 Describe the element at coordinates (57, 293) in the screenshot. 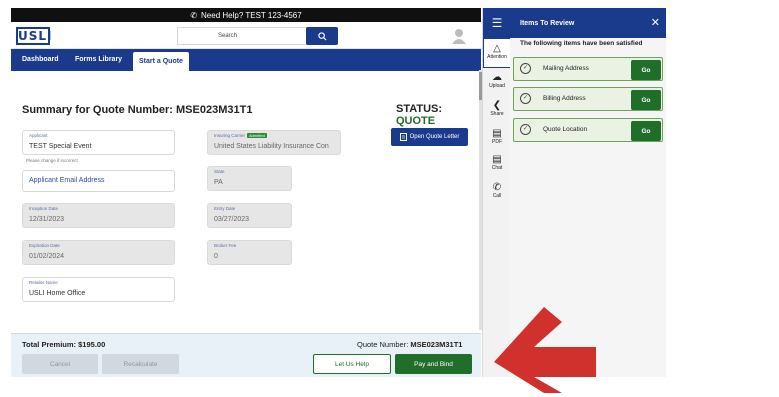

I see `retailer-name-value: USLI Home Office` at that location.